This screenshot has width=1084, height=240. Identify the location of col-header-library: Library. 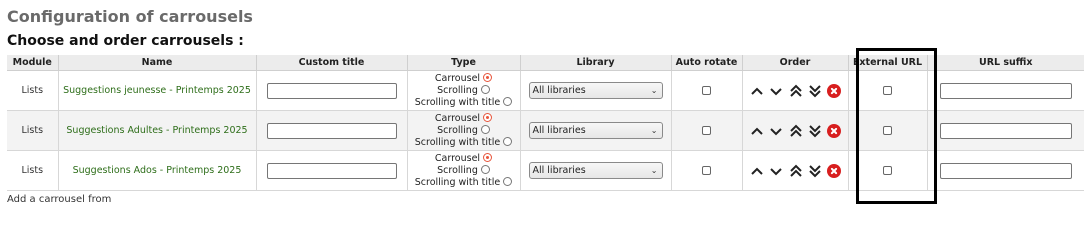
(595, 63).